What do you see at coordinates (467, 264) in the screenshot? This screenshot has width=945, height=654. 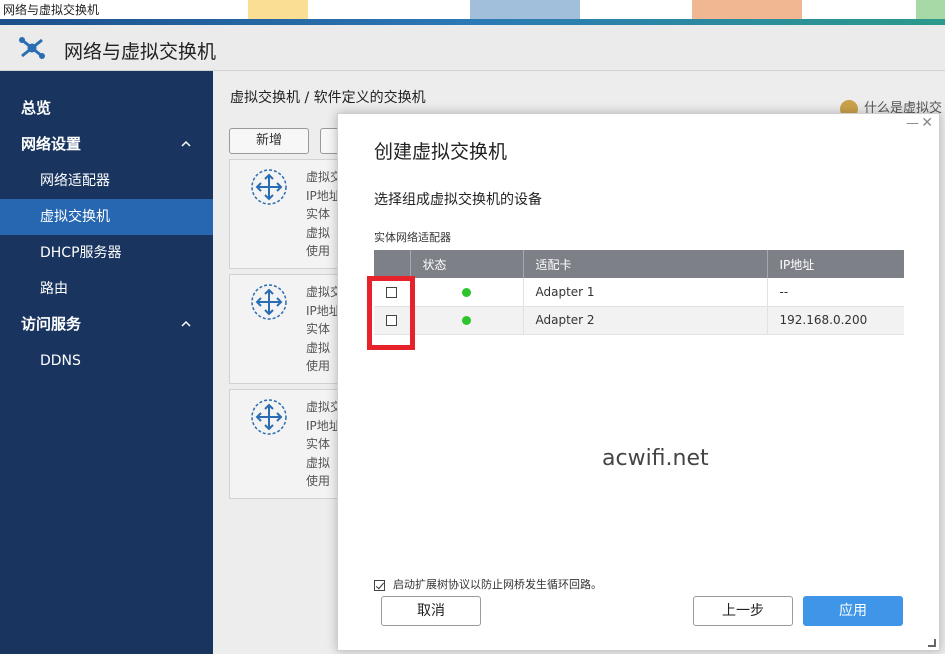 I see `column-header-status: 状态` at bounding box center [467, 264].